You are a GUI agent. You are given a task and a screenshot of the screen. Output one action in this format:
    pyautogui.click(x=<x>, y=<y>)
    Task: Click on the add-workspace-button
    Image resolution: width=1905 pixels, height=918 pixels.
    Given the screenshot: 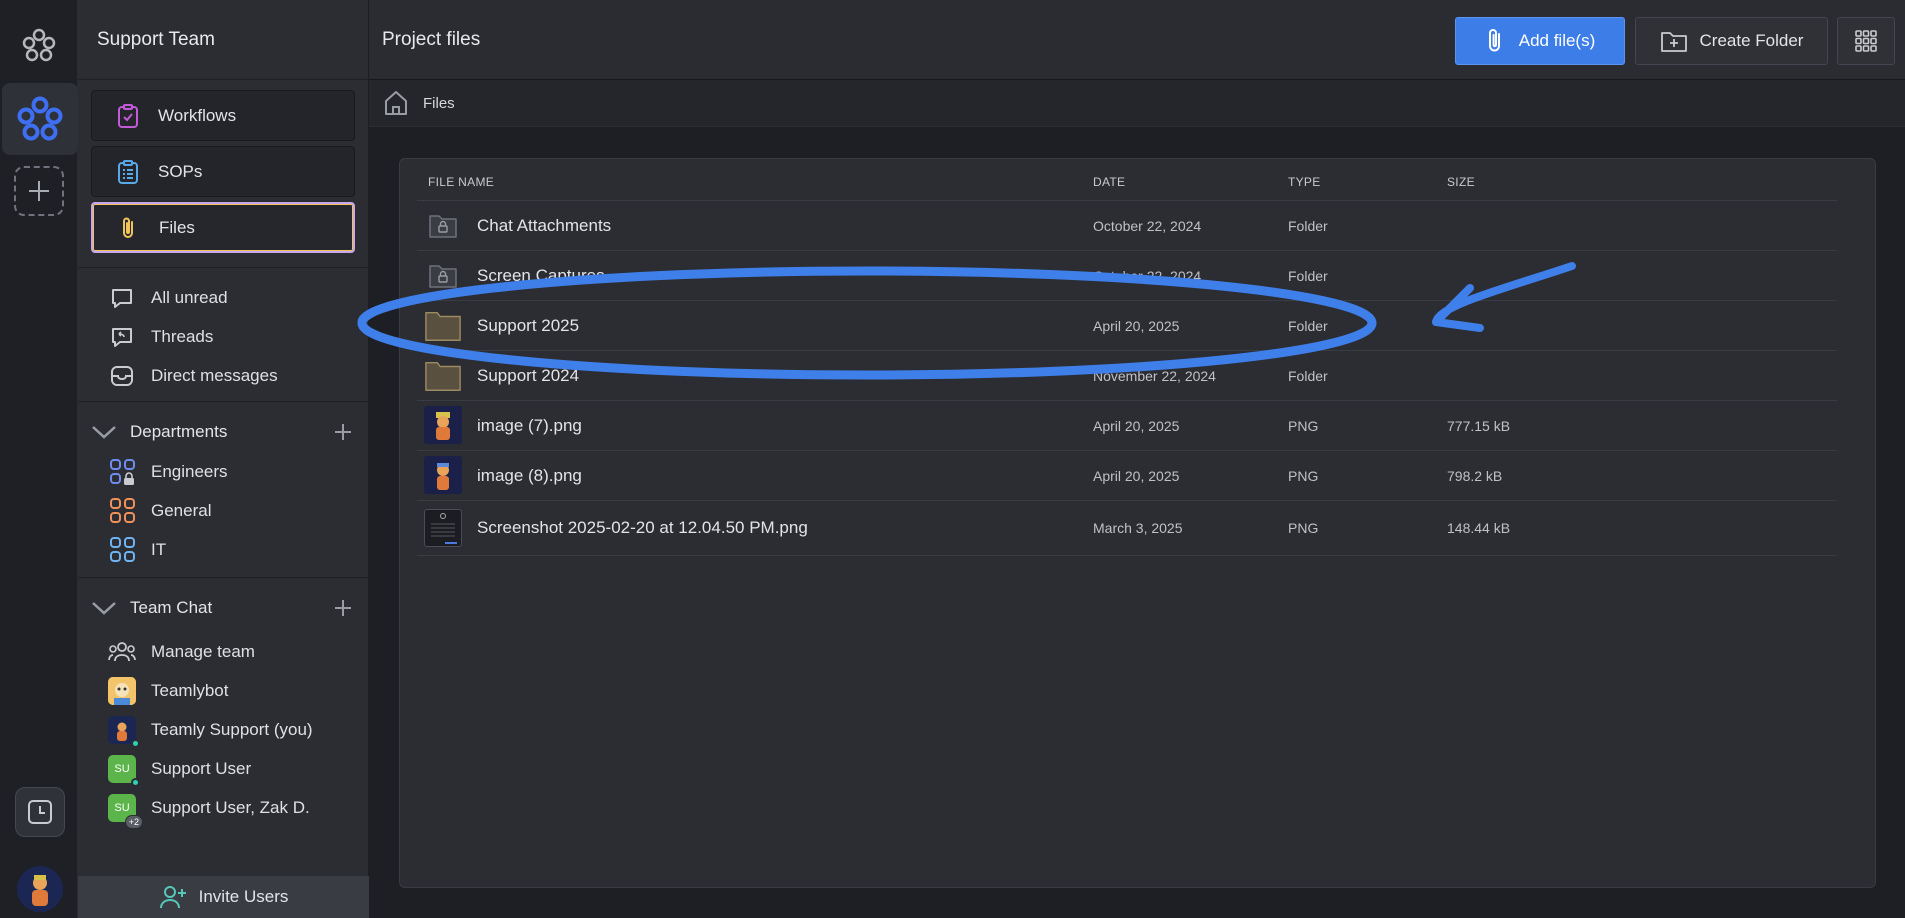 What is the action you would take?
    pyautogui.click(x=39, y=191)
    